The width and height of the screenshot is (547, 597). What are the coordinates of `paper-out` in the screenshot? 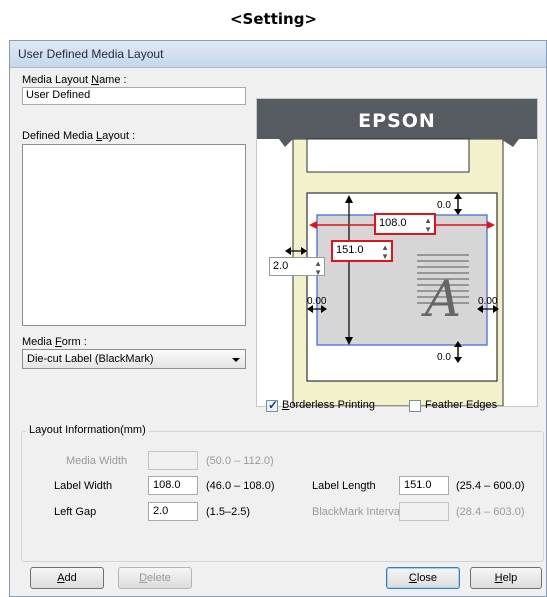 It's located at (388, 155).